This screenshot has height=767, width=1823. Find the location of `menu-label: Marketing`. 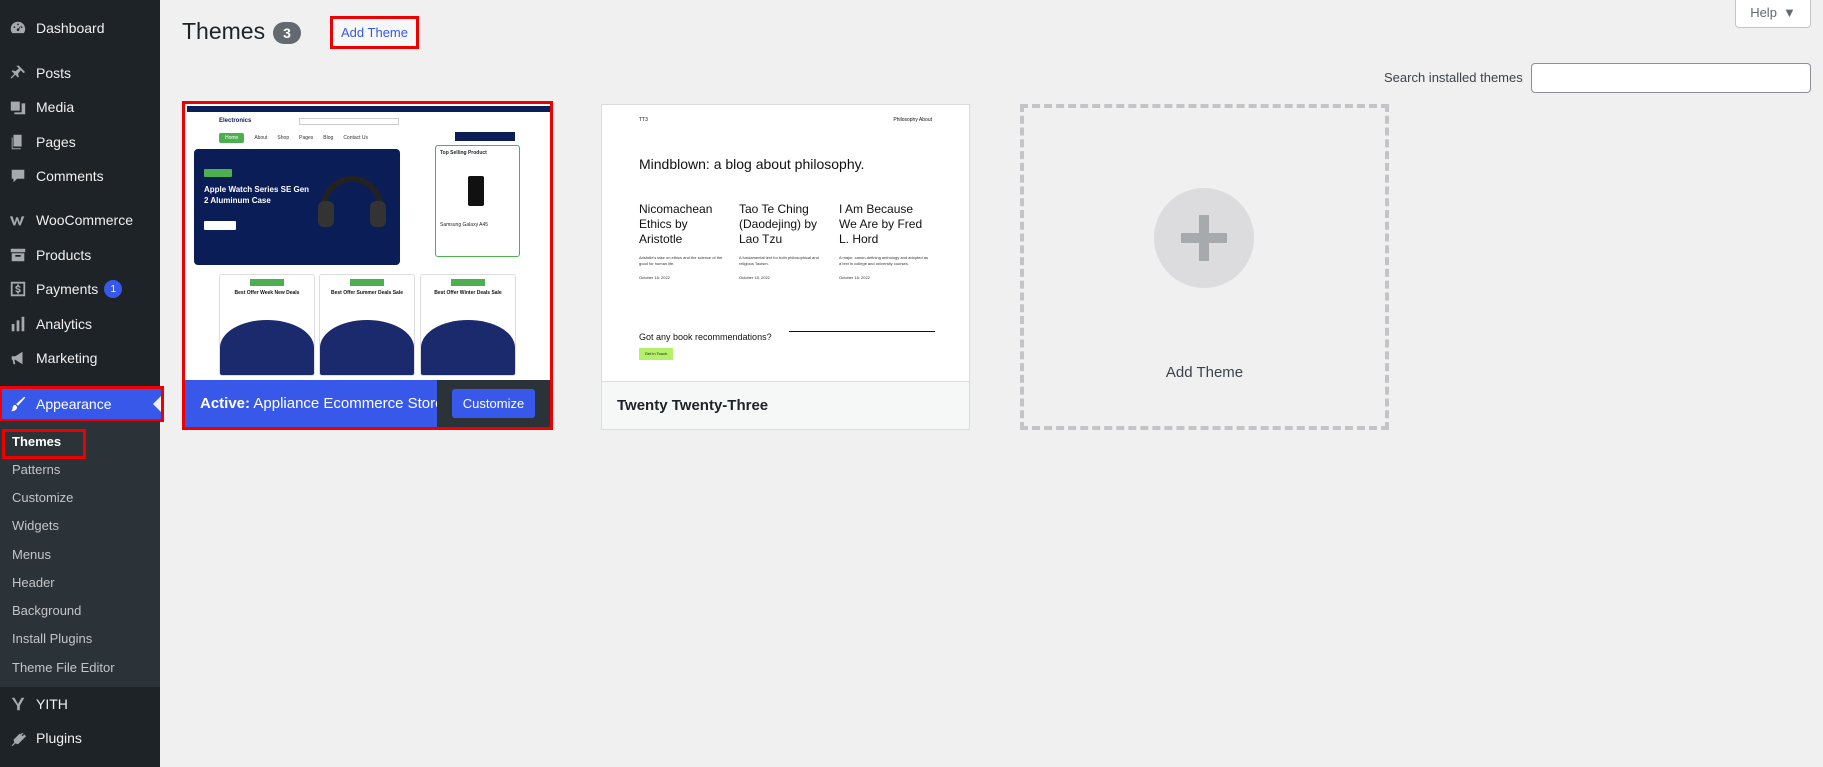

menu-label: Marketing is located at coordinates (67, 358).